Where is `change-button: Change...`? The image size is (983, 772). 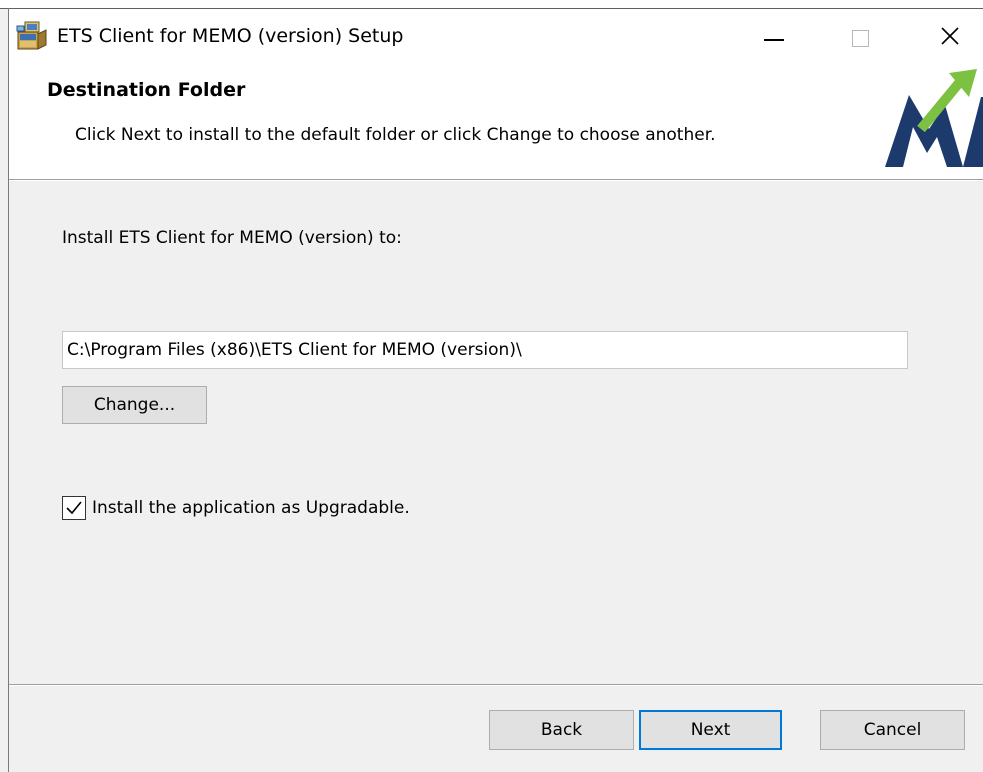
change-button: Change... is located at coordinates (134, 405).